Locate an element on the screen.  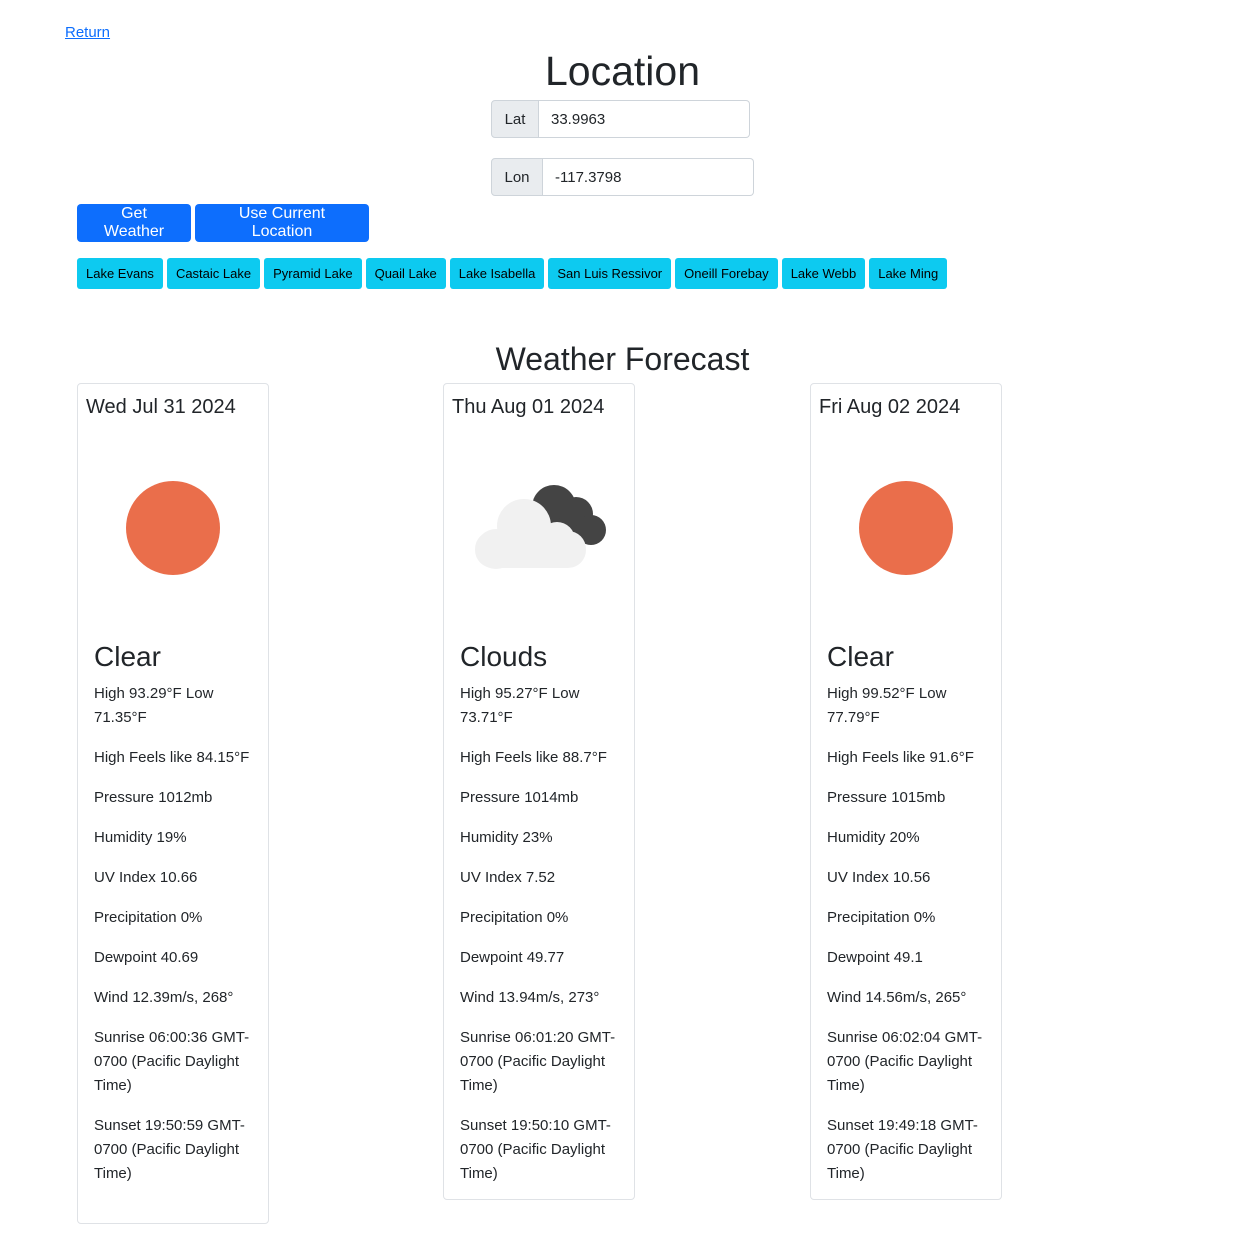
lake-button-castaic-lake: Castaic Lake is located at coordinates (213, 273).